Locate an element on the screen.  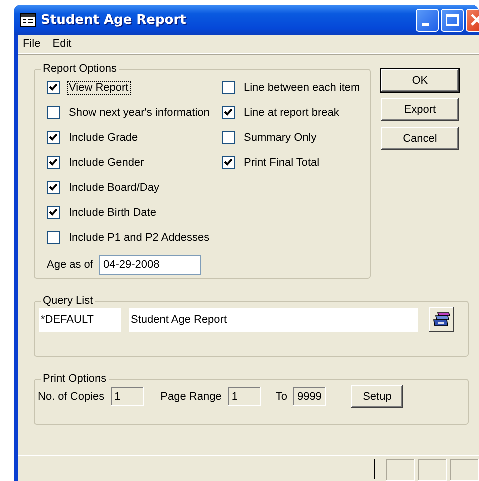
maximize-button is located at coordinates (452, 20).